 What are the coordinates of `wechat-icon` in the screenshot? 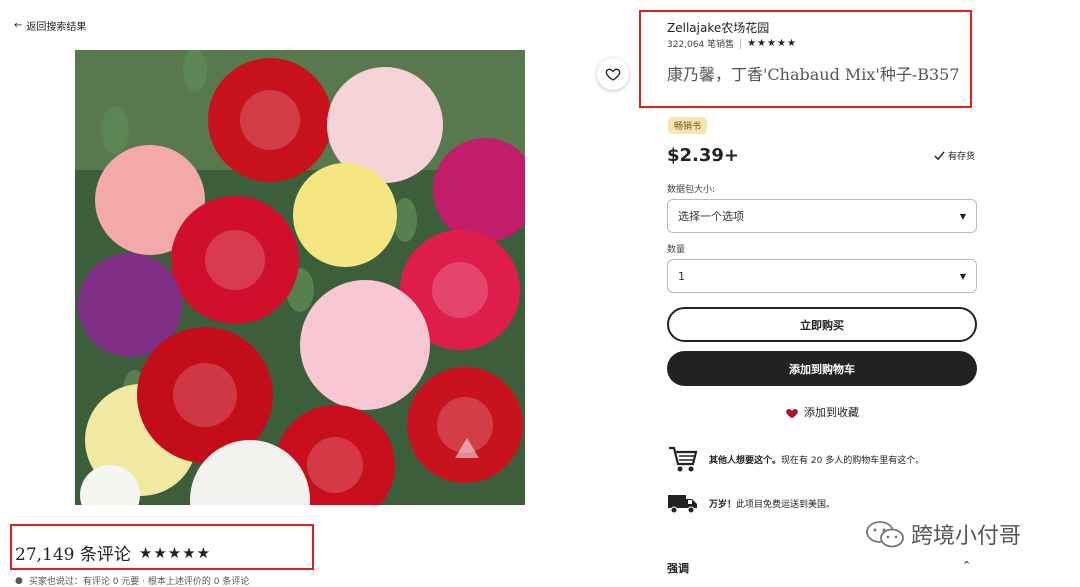 It's located at (885, 534).